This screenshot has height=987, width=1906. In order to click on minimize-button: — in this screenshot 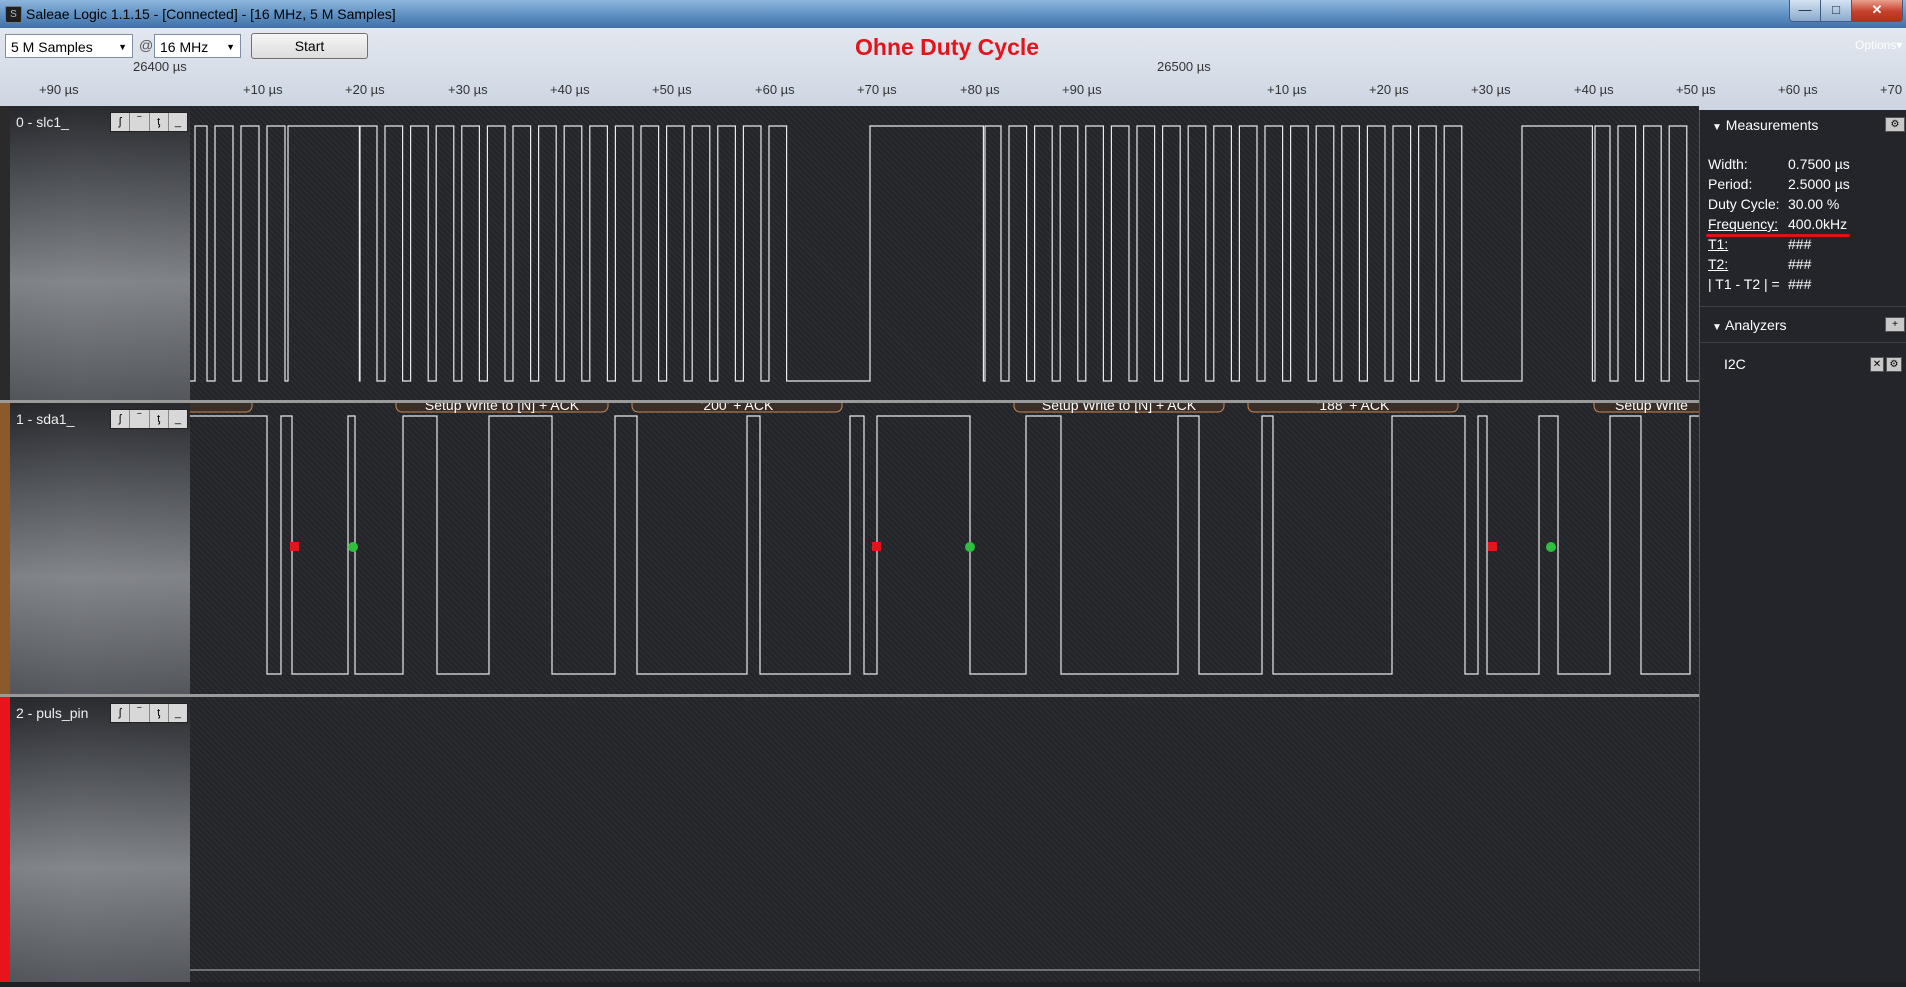, I will do `click(1805, 11)`.